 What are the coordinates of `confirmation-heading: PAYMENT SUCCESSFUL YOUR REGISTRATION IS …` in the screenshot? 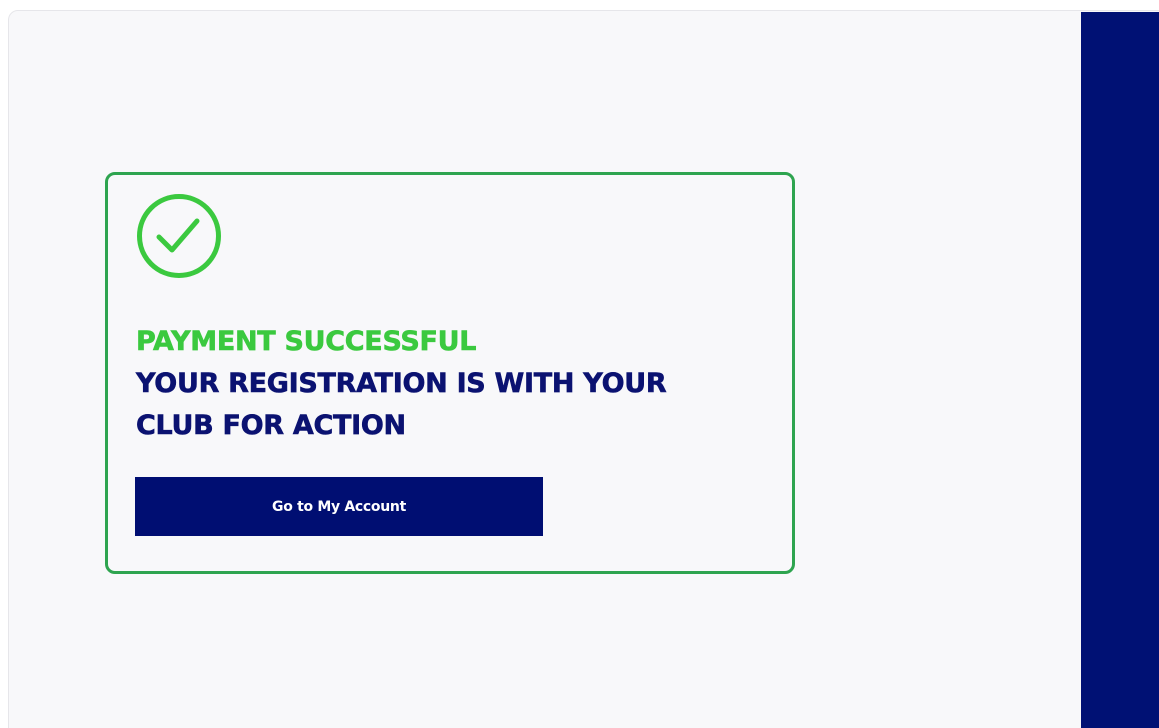 It's located at (456, 384).